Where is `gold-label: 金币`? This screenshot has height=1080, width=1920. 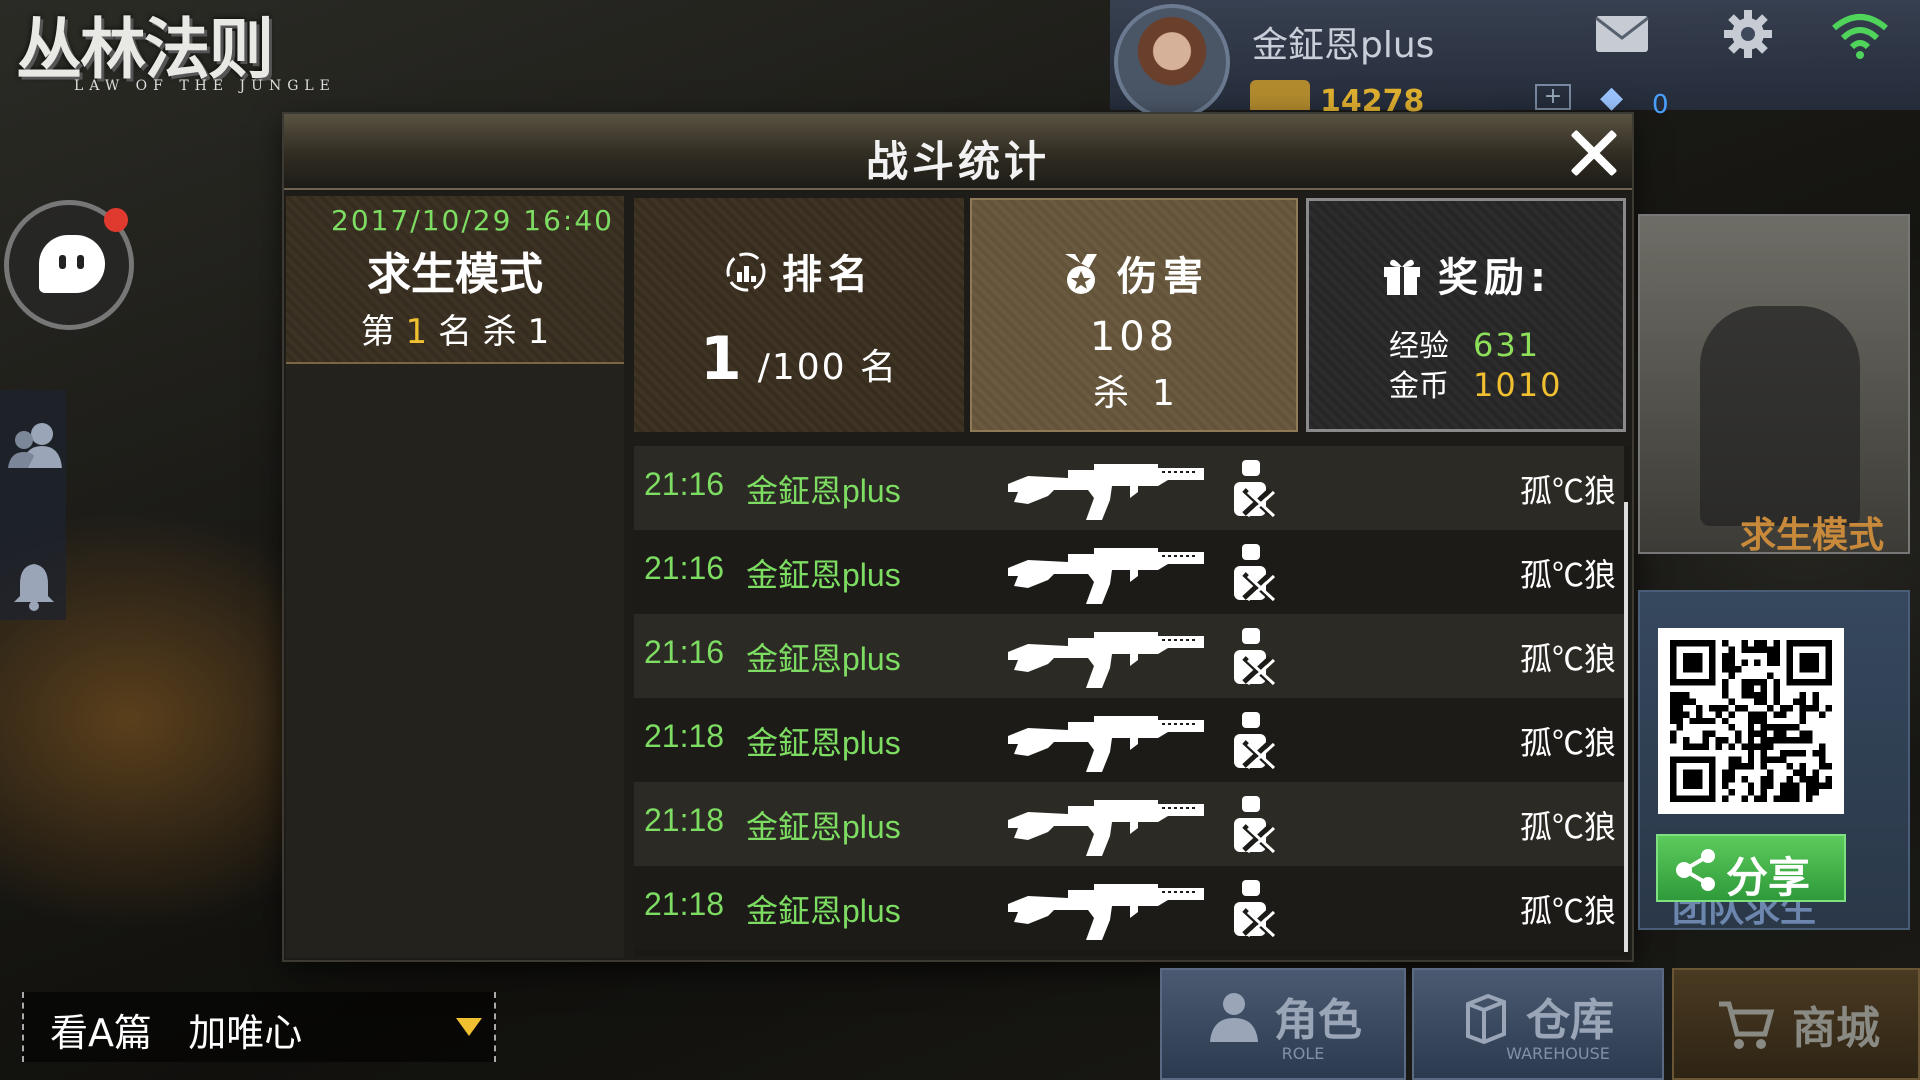 gold-label: 金币 is located at coordinates (1419, 386).